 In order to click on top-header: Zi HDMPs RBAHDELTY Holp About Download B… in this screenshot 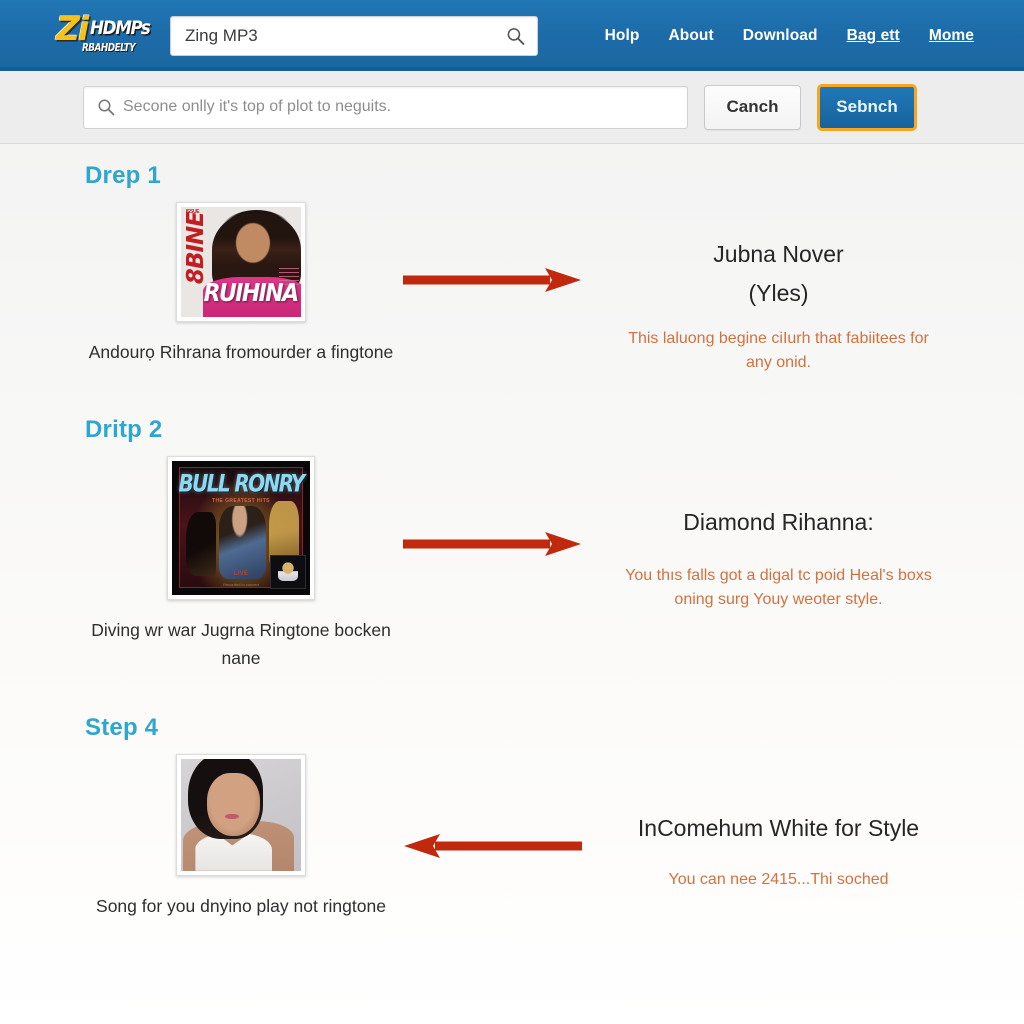, I will do `click(512, 35)`.